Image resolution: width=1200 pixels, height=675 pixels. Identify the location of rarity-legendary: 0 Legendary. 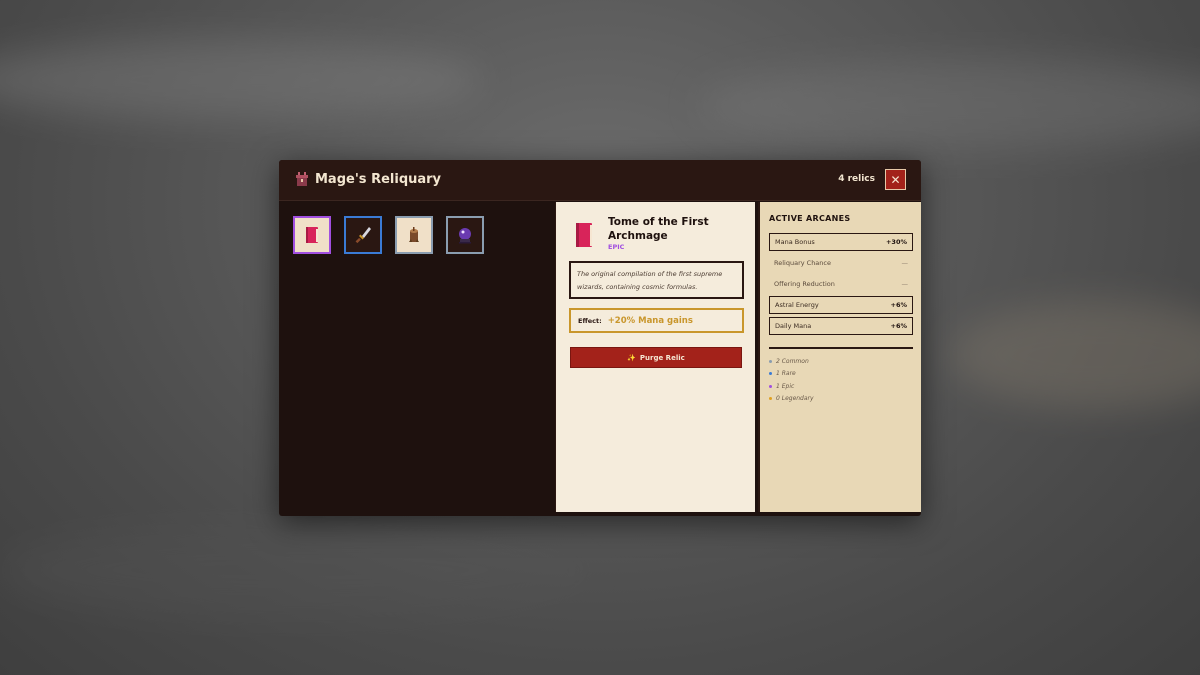
(791, 399).